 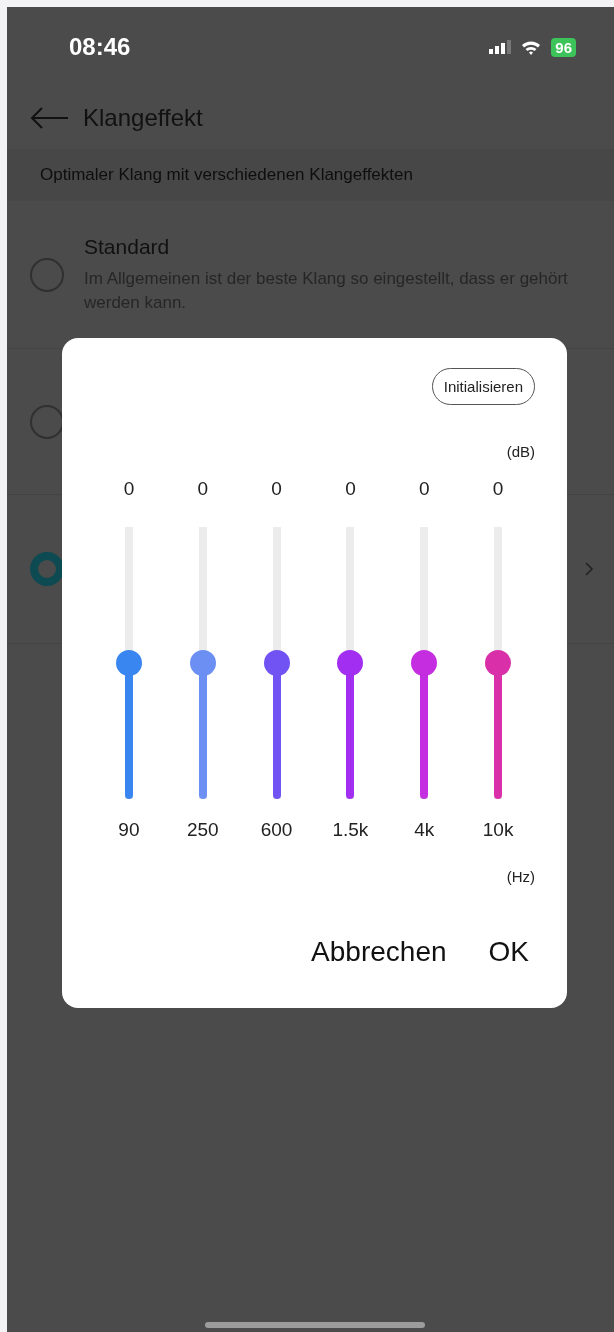 I want to click on band-frequency: 600, so click(x=276, y=830).